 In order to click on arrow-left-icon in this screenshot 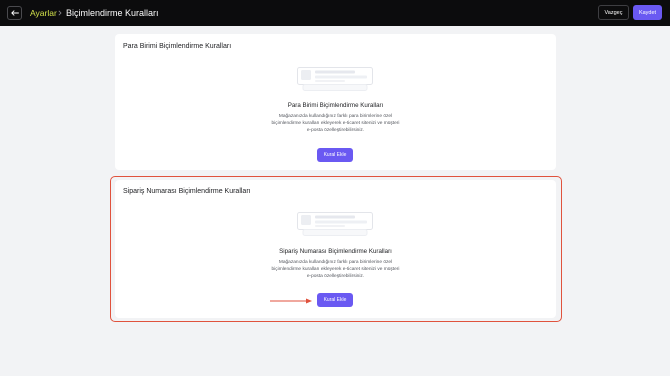, I will do `click(14, 13)`.